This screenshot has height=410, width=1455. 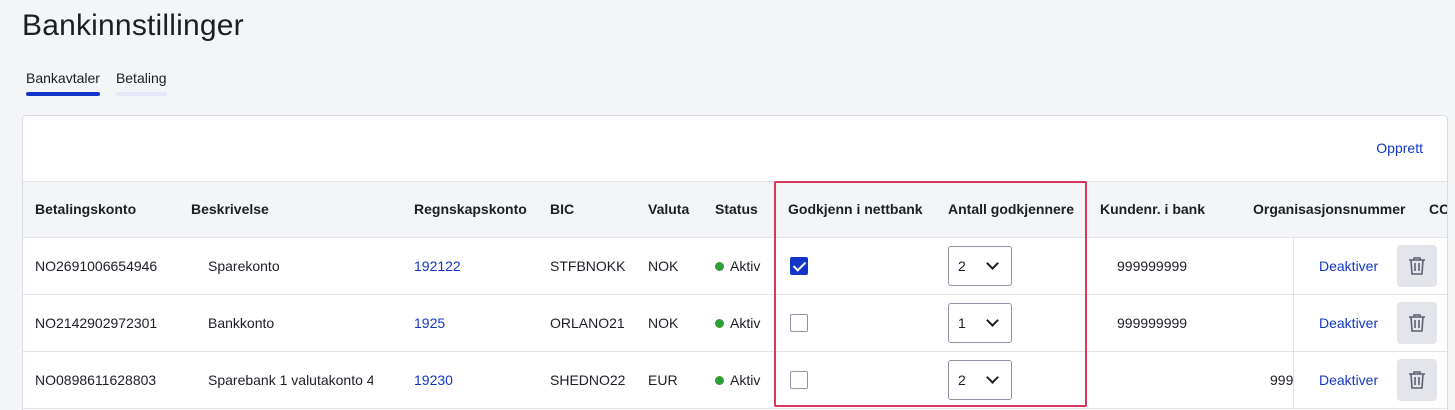 What do you see at coordinates (96, 380) in the screenshot?
I see `account-number: NO0898611628803` at bounding box center [96, 380].